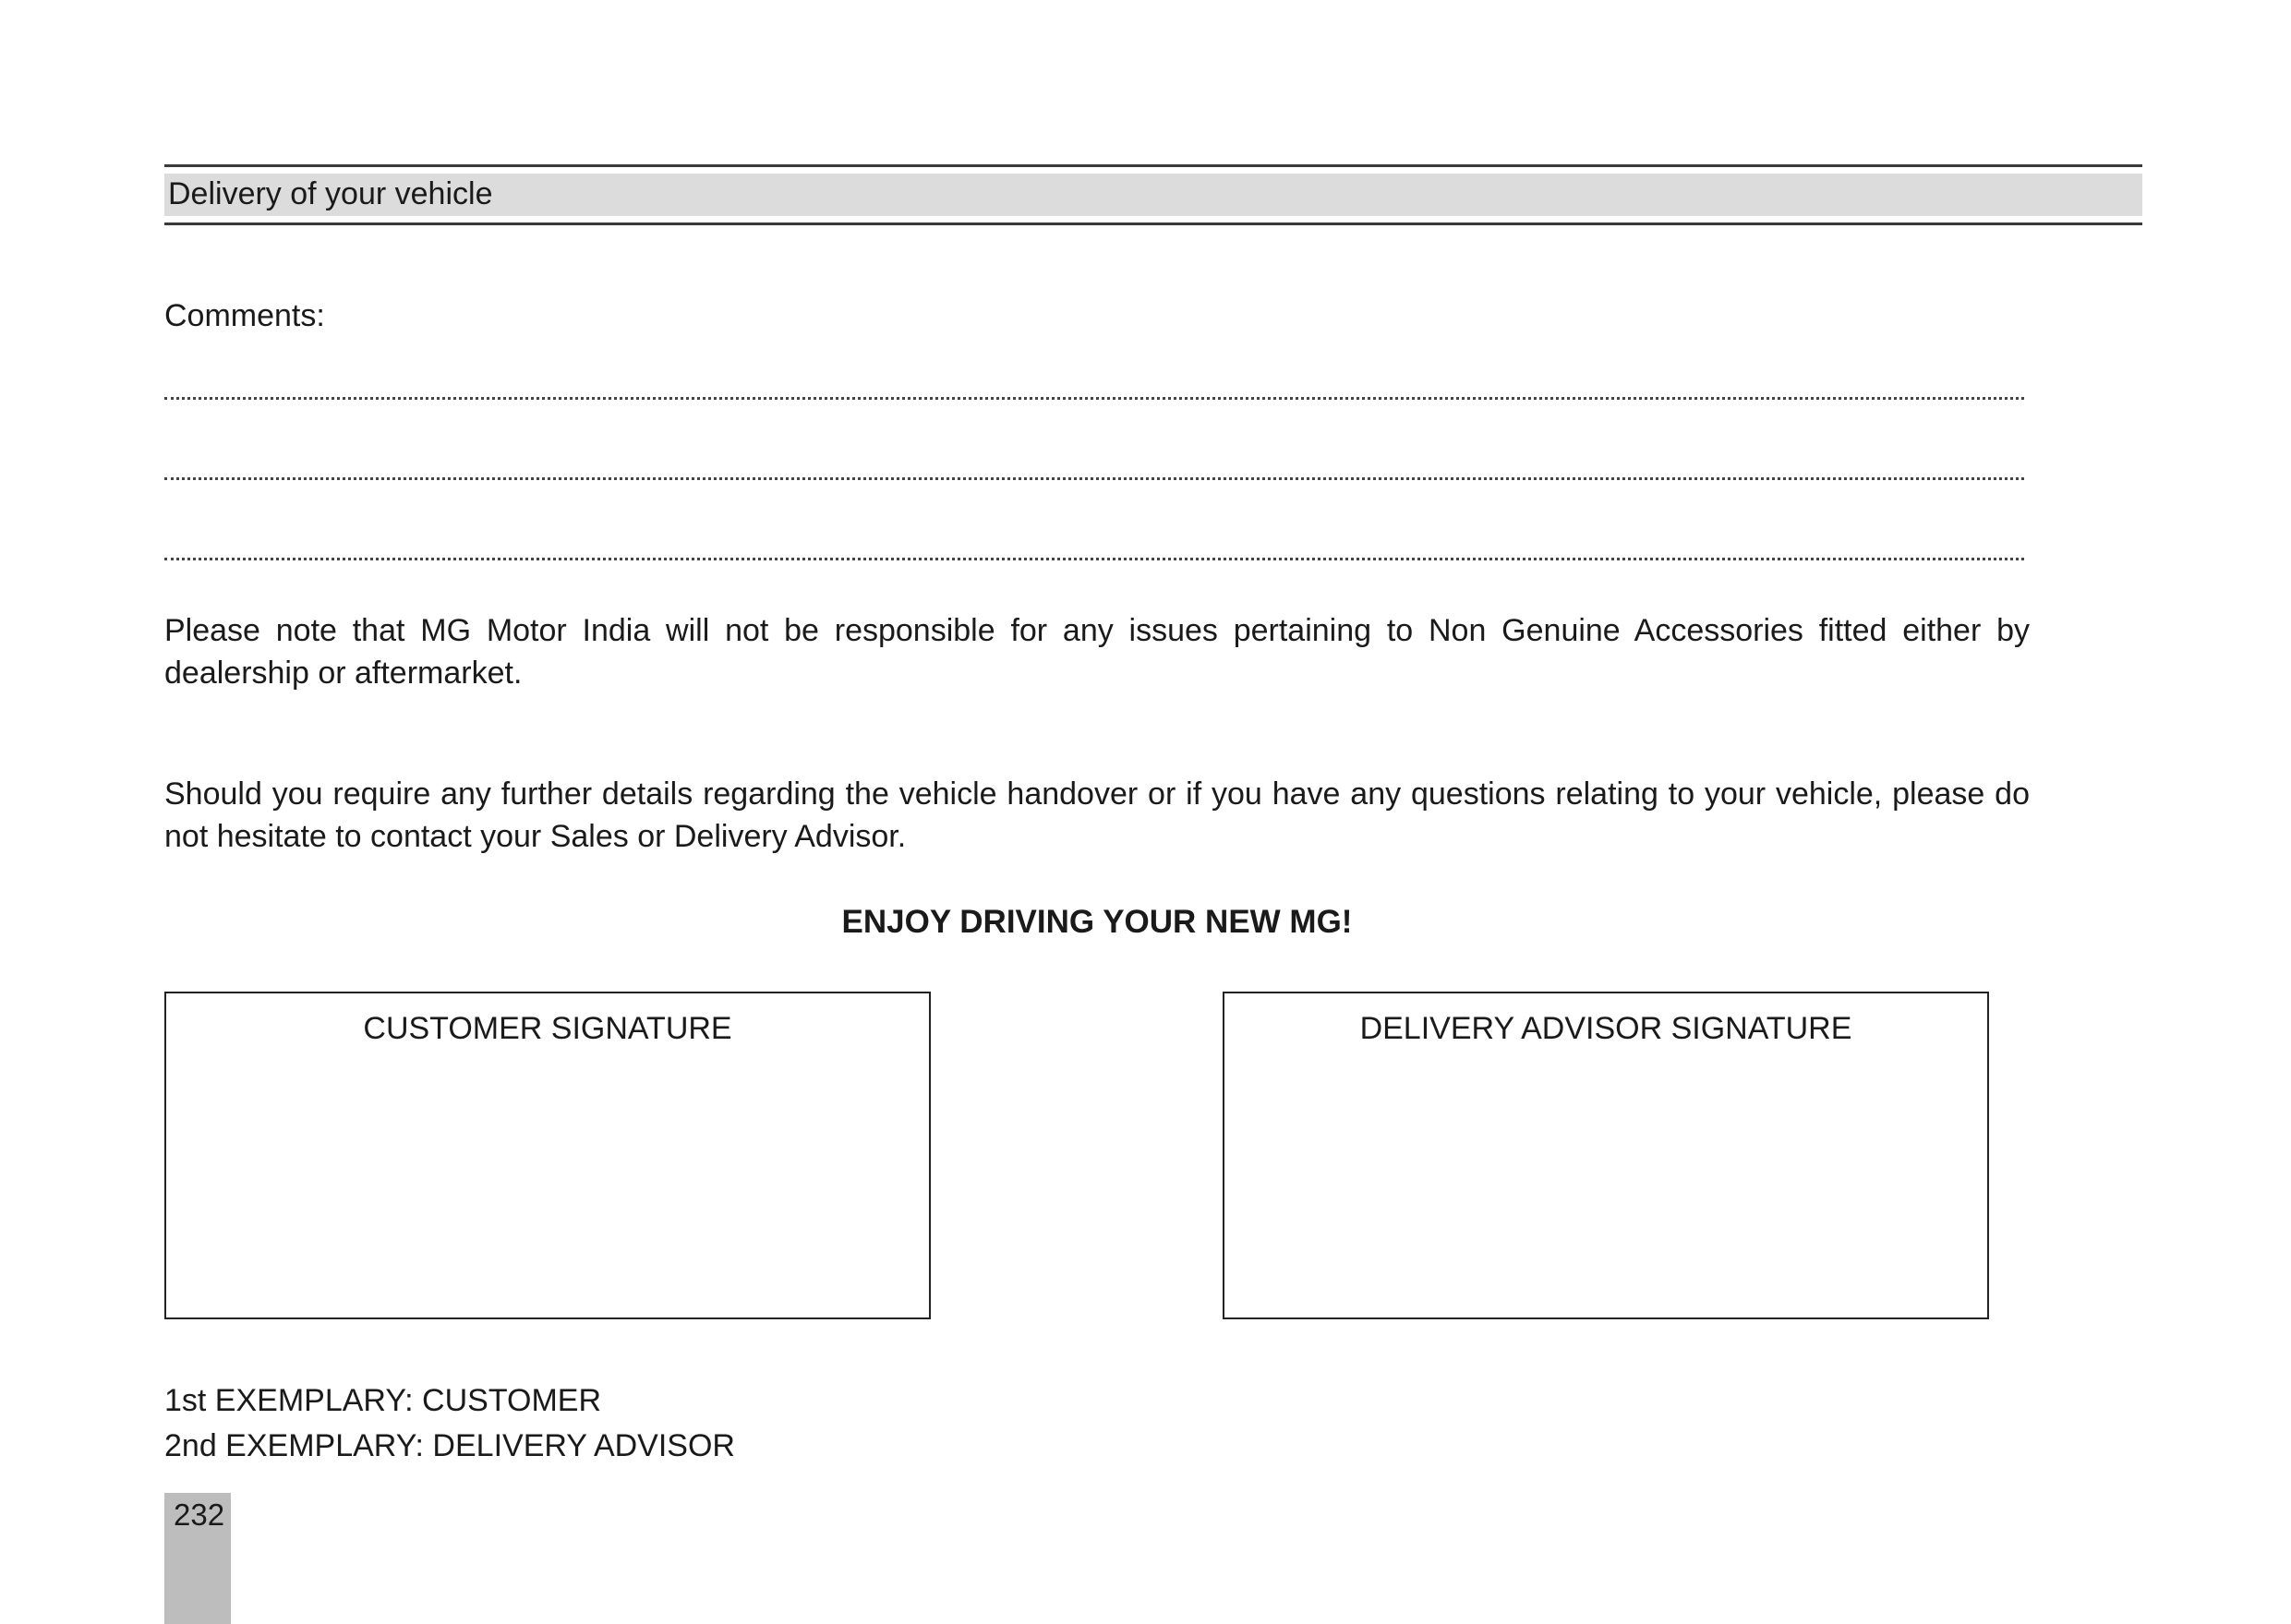 This screenshot has height=1624, width=2291. Describe the element at coordinates (1605, 1028) in the screenshot. I see `advisor-signature-label: DELIVERY ADVISOR SIGNATURE` at that location.